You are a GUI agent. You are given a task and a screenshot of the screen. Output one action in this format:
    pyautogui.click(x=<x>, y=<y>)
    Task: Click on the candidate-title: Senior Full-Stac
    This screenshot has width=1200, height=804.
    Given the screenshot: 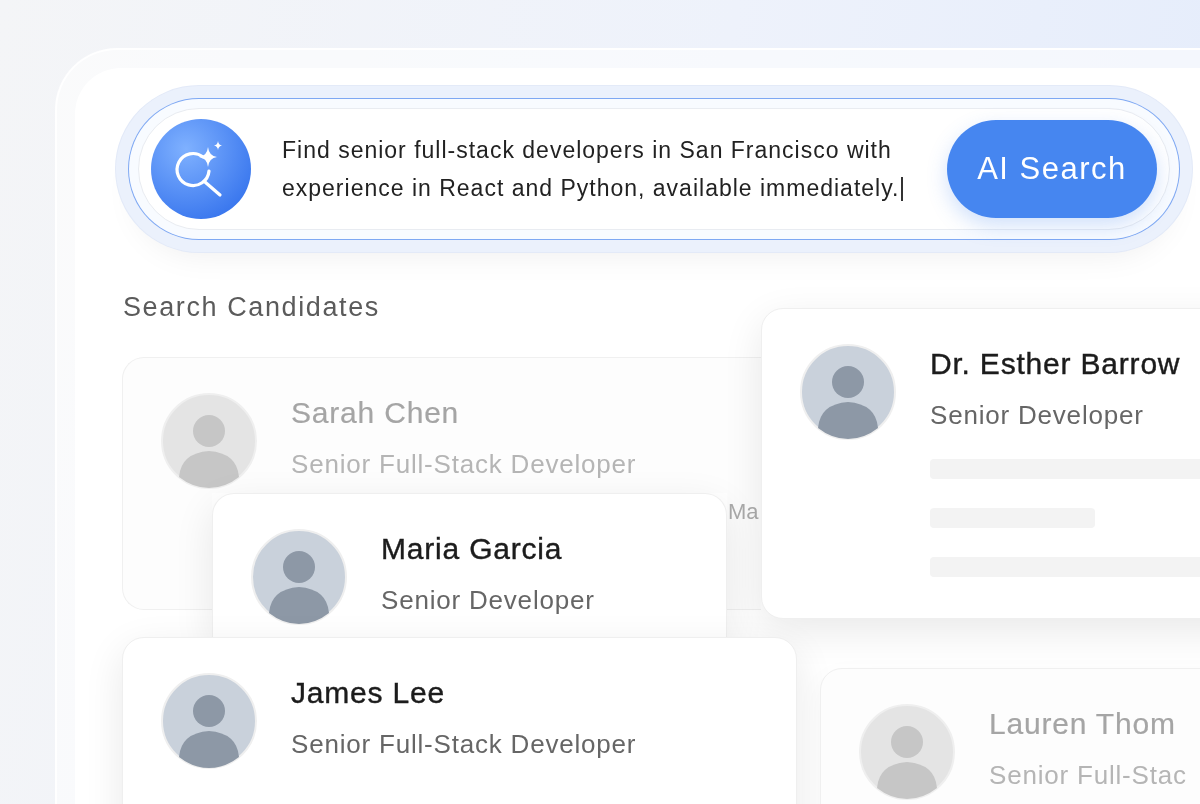 What is the action you would take?
    pyautogui.click(x=1088, y=775)
    